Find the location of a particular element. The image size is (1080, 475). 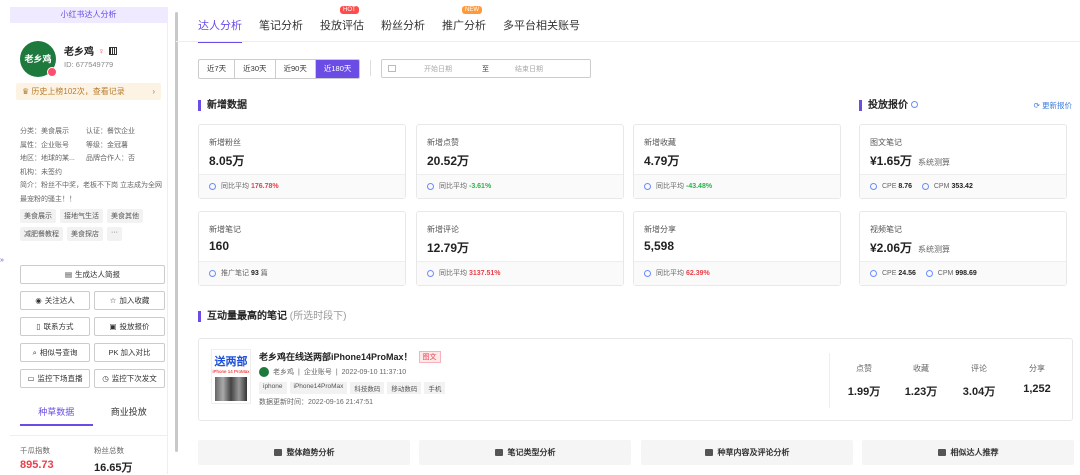

end-date-field: 结束日期 is located at coordinates (529, 69).